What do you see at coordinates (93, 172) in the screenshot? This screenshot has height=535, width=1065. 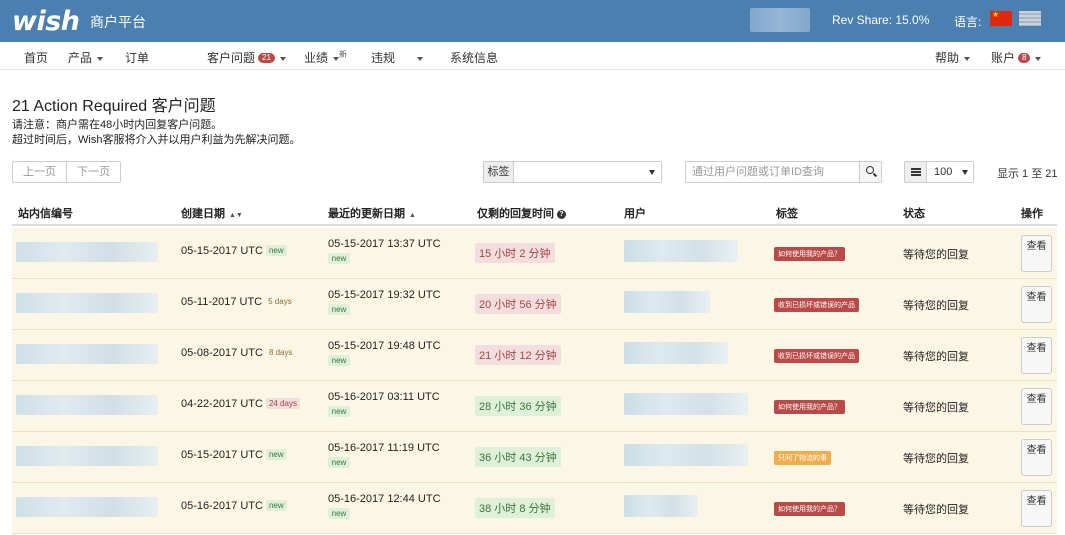 I see `next-page-button: 下一页` at bounding box center [93, 172].